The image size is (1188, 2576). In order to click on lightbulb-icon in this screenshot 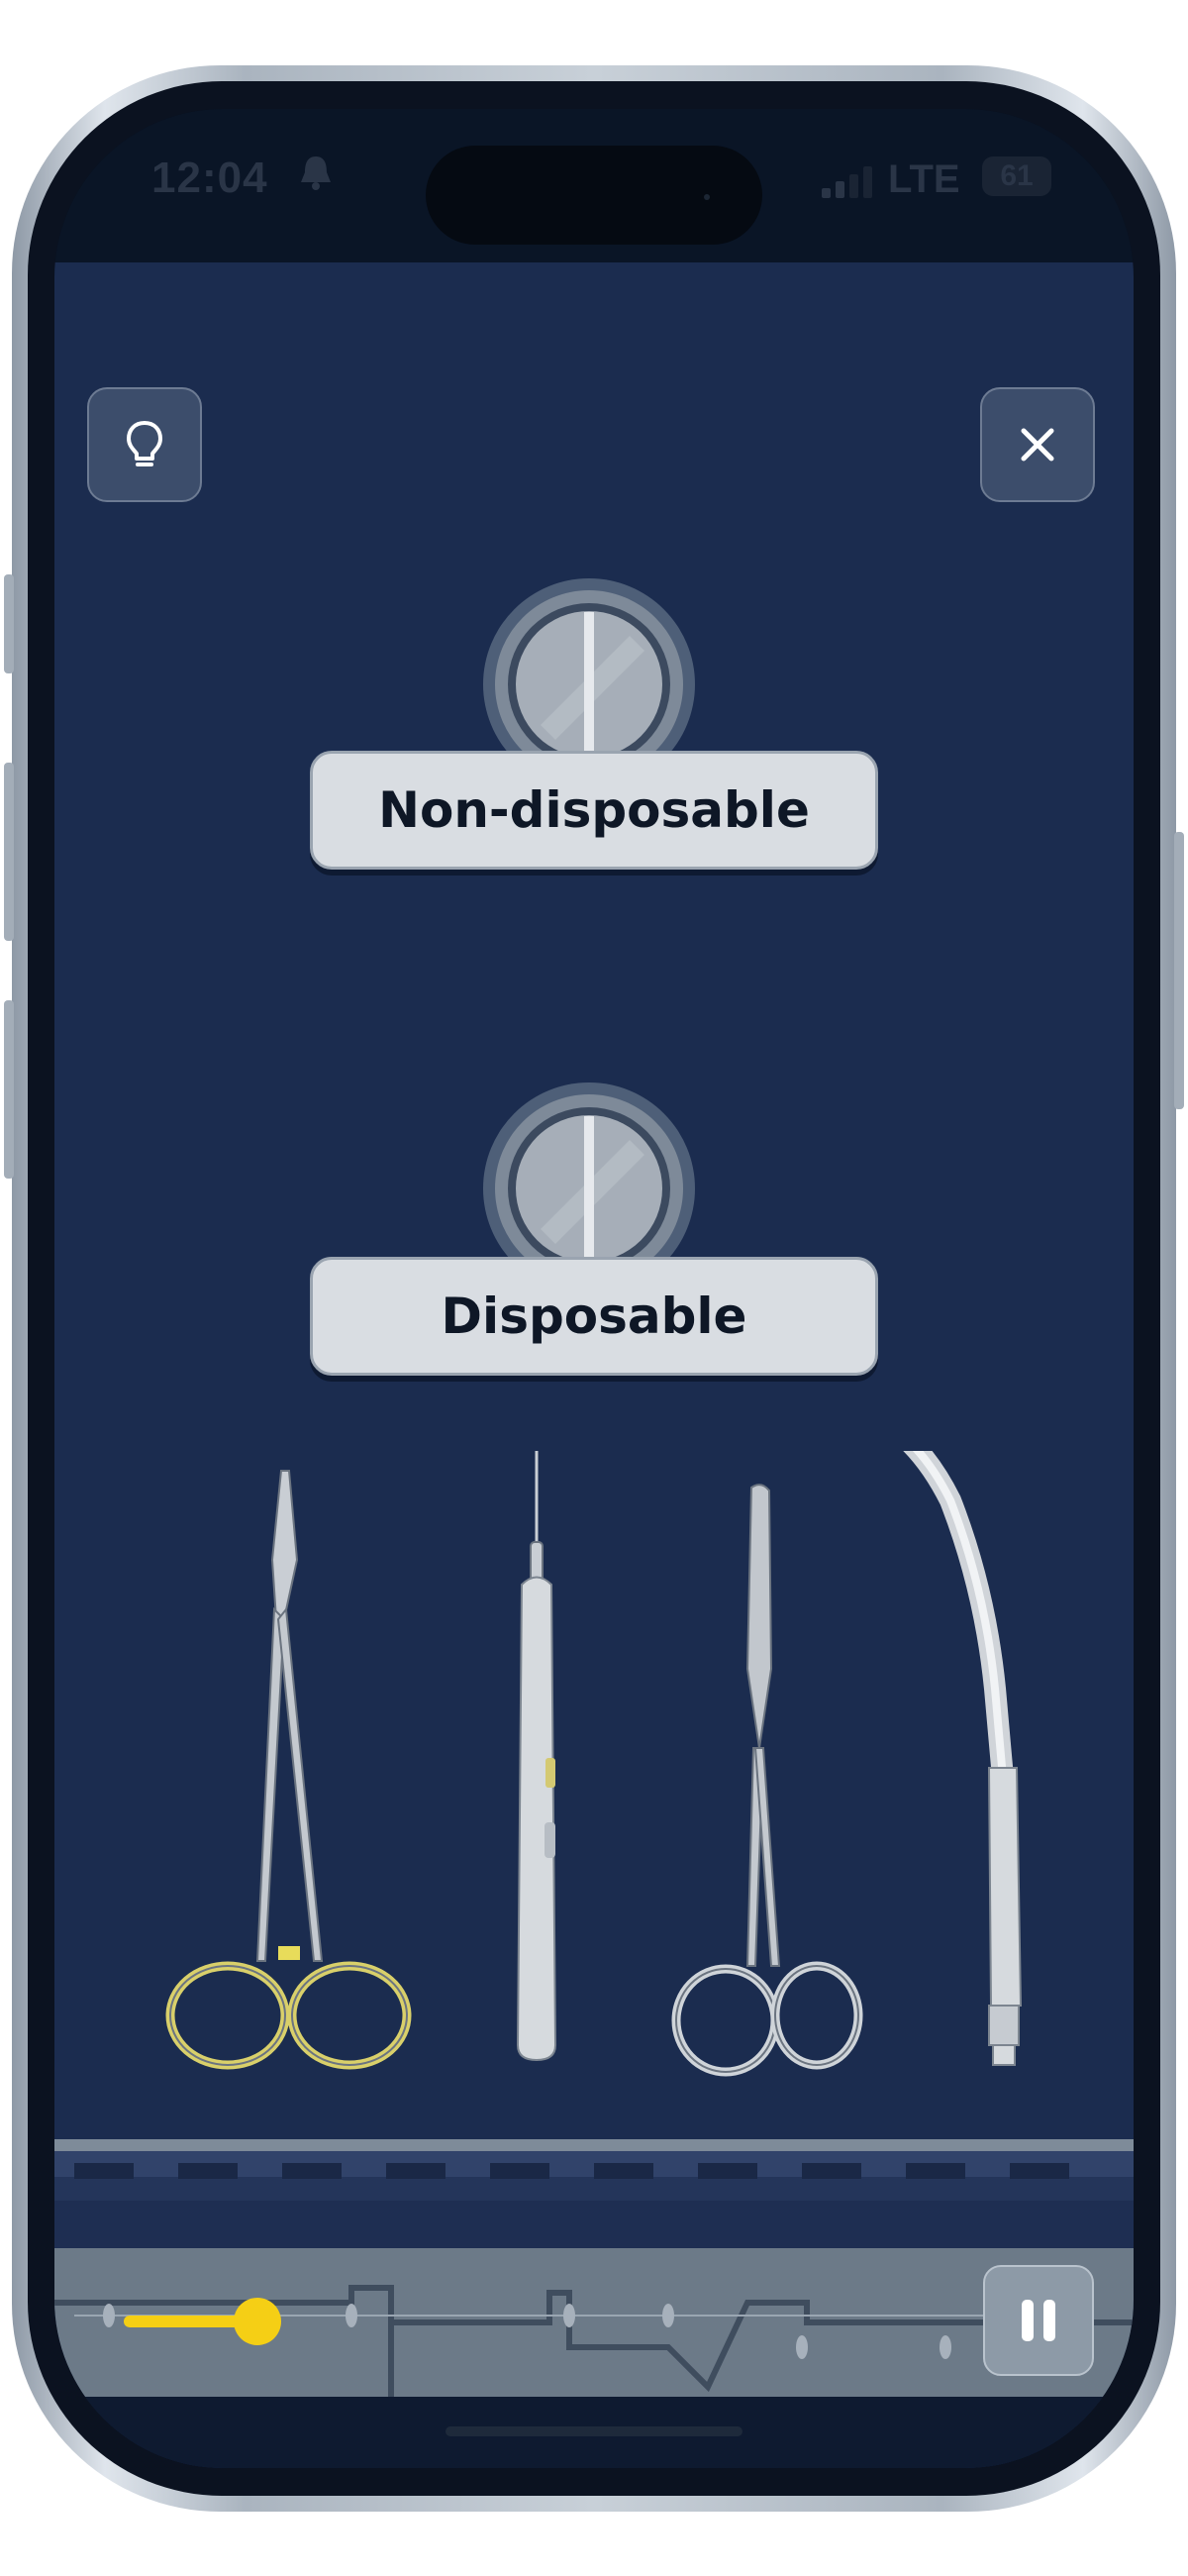, I will do `click(144, 443)`.